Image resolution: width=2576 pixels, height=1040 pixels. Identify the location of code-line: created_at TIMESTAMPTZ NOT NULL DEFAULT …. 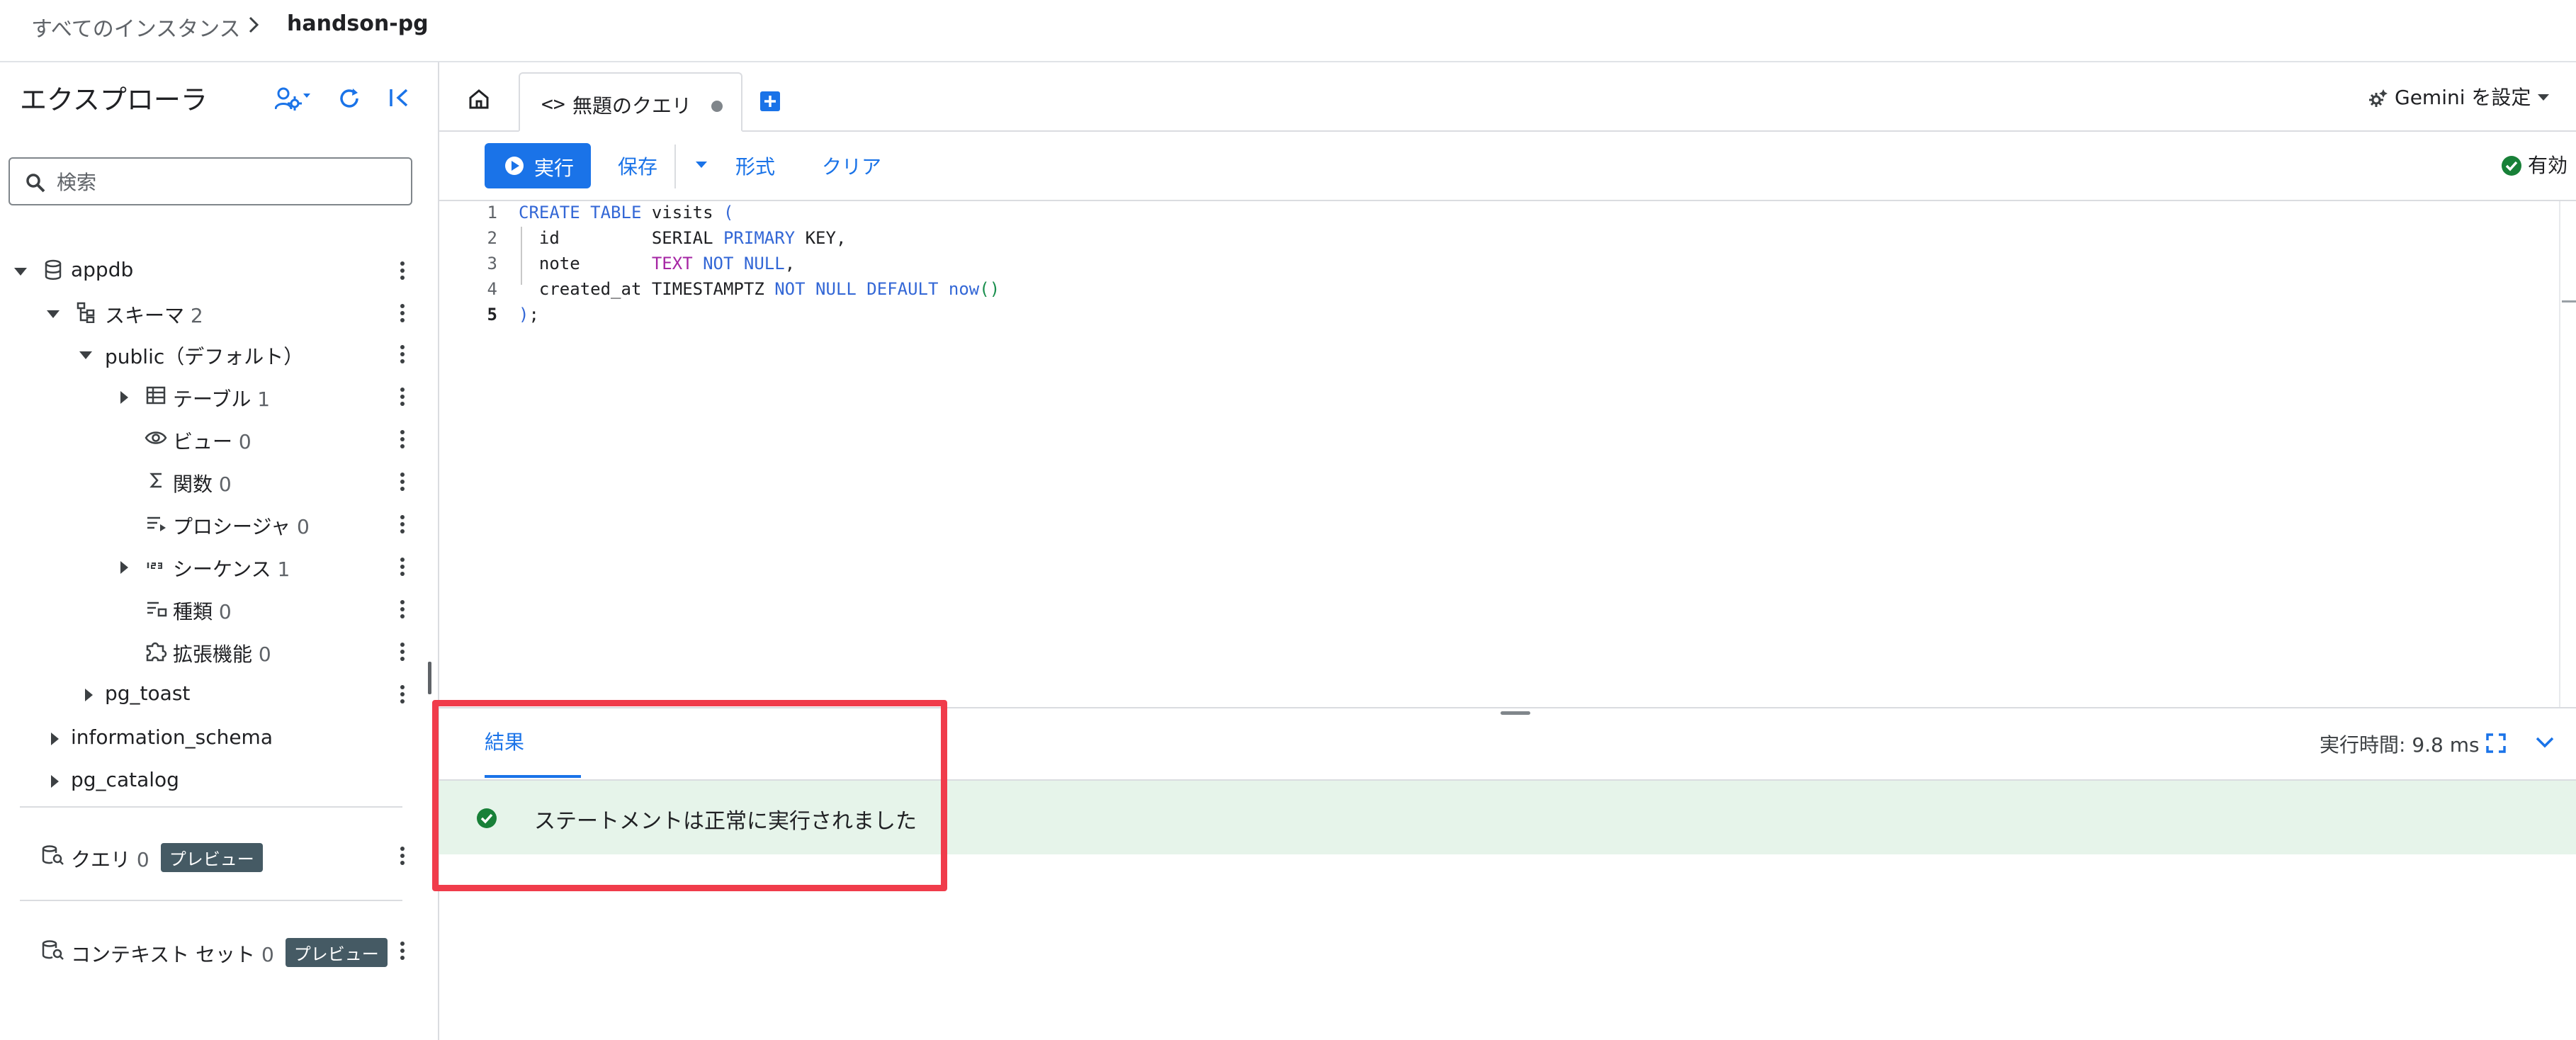
(759, 289).